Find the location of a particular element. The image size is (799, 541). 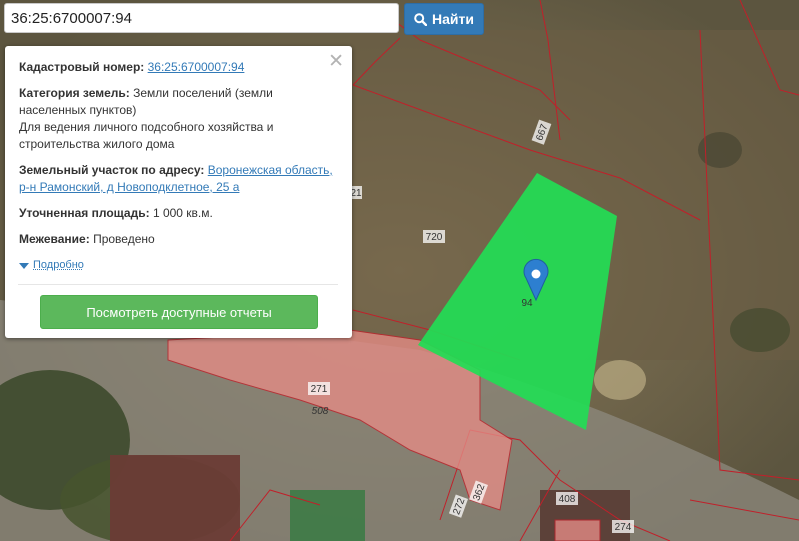

search-input is located at coordinates (201, 18).